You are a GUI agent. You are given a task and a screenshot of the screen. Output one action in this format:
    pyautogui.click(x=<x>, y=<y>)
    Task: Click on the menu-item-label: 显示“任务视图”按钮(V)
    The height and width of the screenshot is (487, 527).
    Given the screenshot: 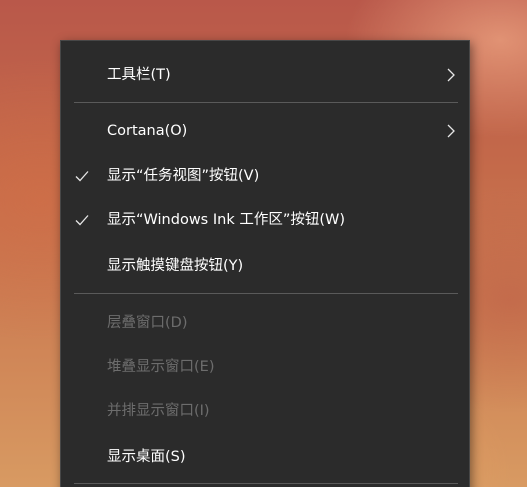 What is the action you would take?
    pyautogui.click(x=183, y=176)
    